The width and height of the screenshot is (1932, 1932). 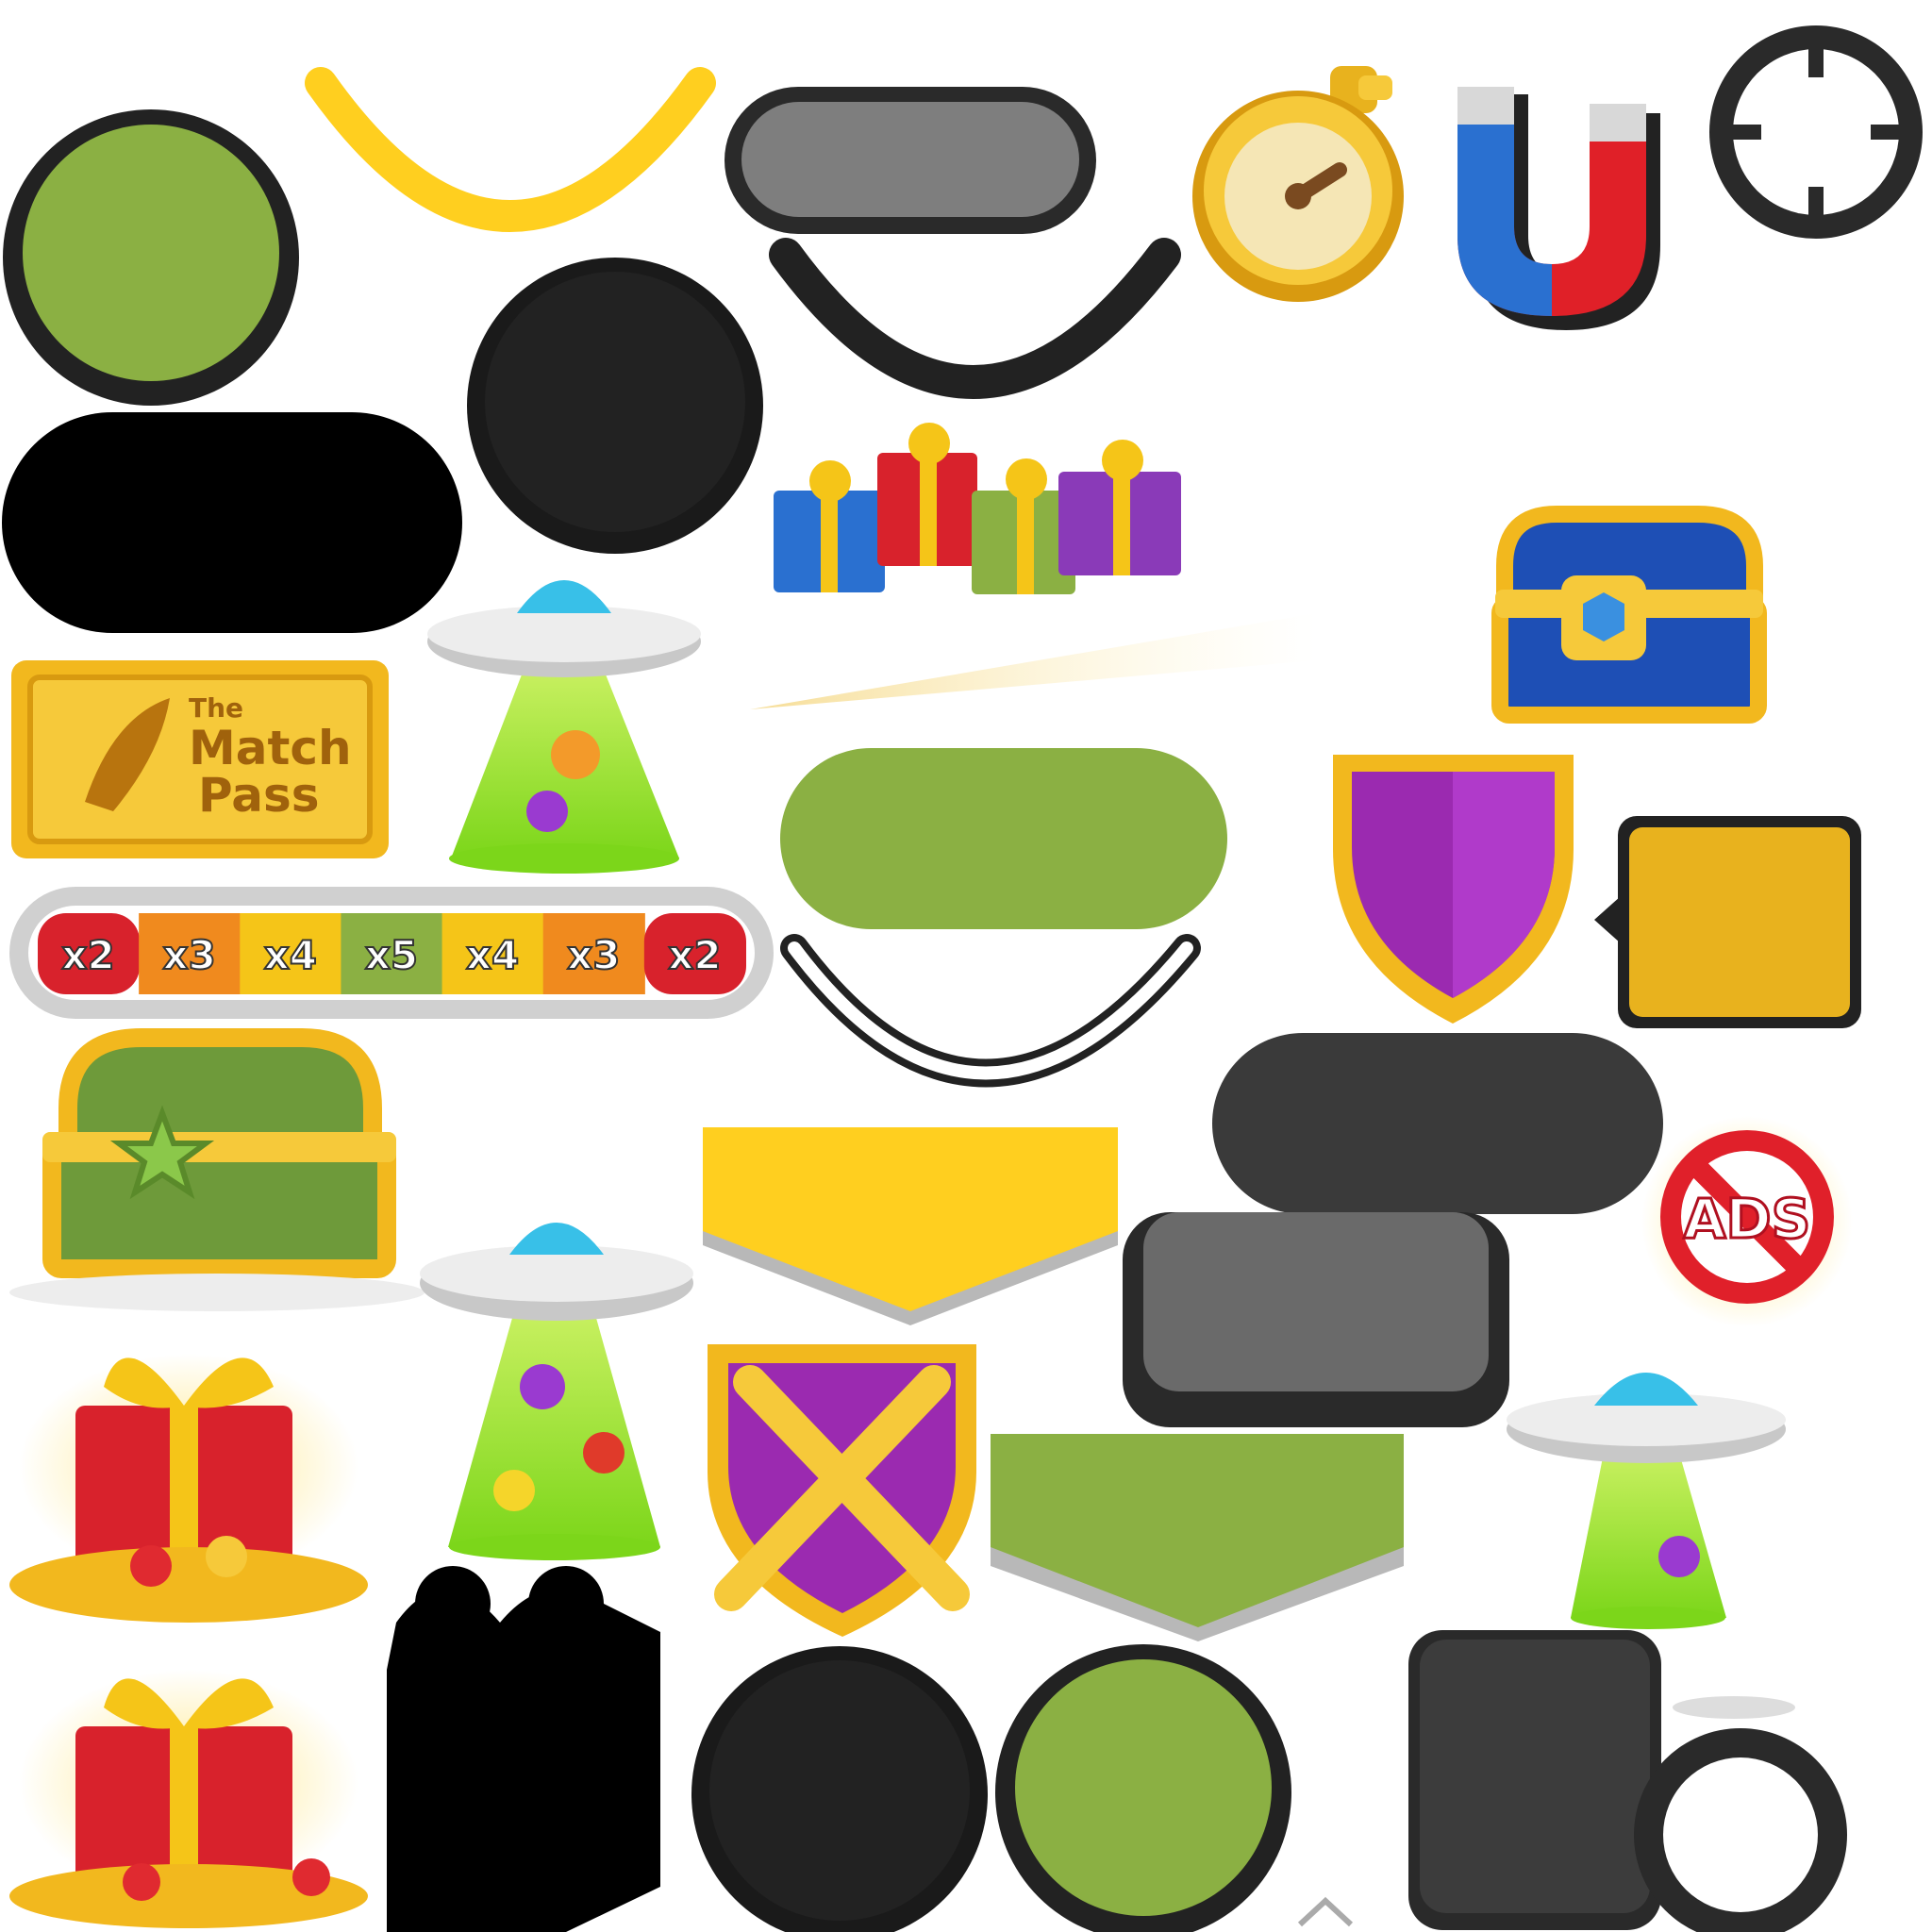 I want to click on dark-square-button, so click(x=1535, y=1780).